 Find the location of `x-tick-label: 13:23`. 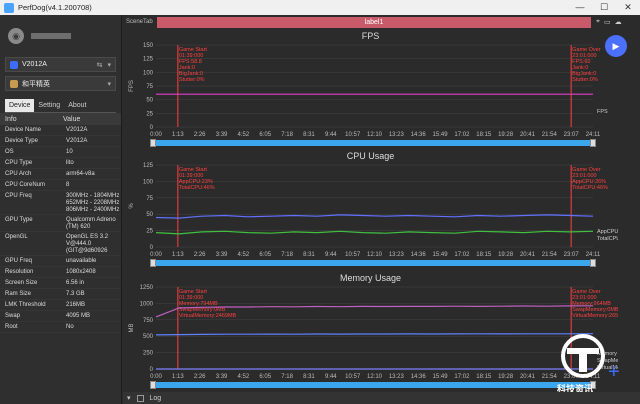

x-tick-label: 13:23 is located at coordinates (397, 135).